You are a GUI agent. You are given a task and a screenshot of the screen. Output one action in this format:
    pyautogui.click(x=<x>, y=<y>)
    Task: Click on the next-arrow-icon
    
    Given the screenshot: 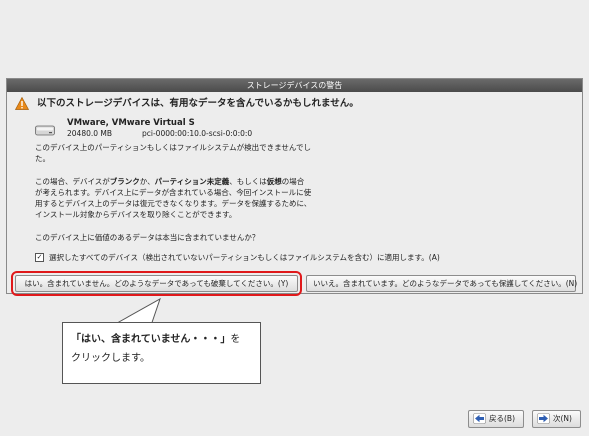 What is the action you would take?
    pyautogui.click(x=543, y=418)
    